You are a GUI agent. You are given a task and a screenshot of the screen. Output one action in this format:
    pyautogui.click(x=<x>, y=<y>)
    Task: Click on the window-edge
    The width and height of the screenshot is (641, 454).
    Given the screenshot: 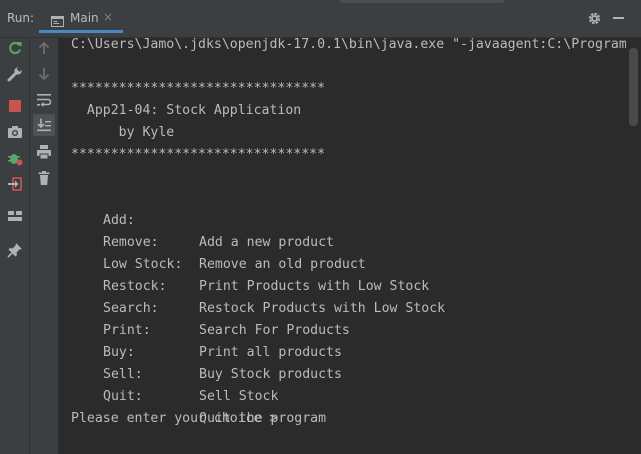 What is the action you would take?
    pyautogui.click(x=422, y=1)
    